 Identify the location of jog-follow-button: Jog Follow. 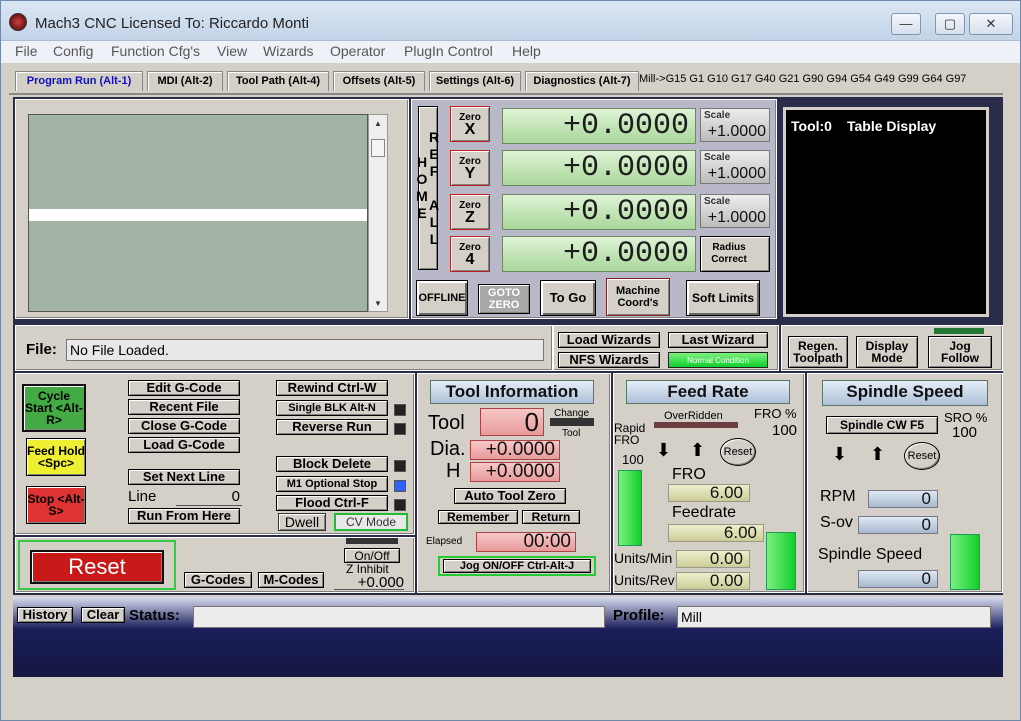
(960, 352).